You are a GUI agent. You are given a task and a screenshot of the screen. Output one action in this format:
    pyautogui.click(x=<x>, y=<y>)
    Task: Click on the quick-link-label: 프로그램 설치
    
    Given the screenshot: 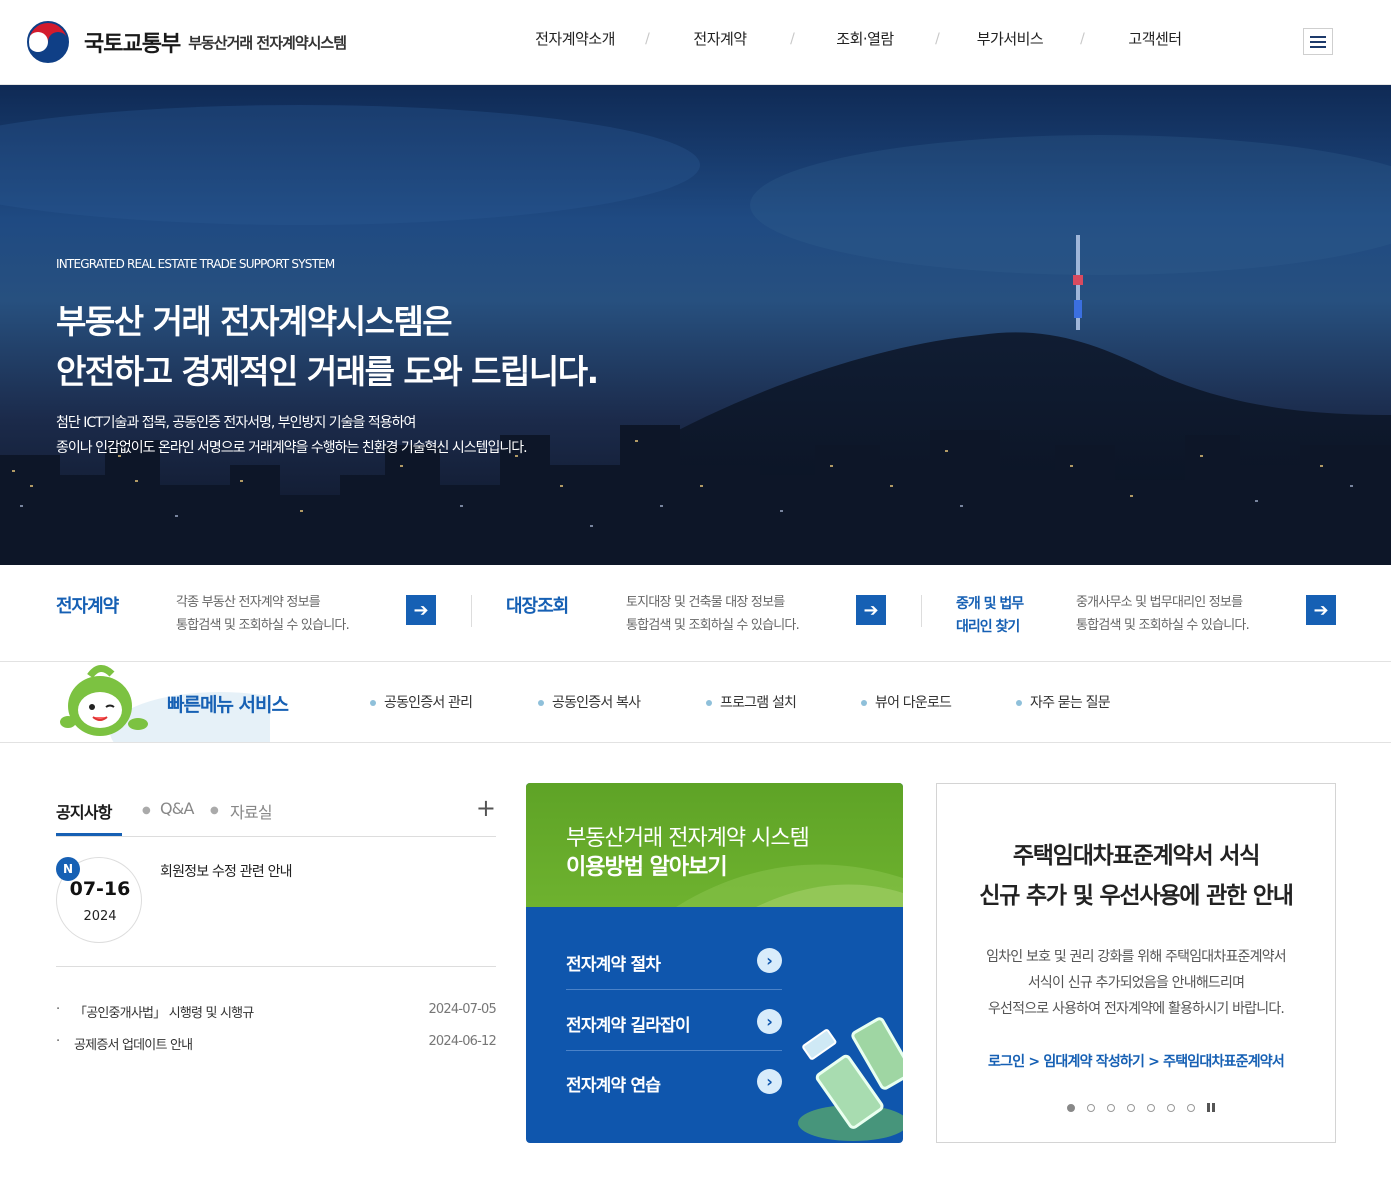 What is the action you would take?
    pyautogui.click(x=758, y=703)
    